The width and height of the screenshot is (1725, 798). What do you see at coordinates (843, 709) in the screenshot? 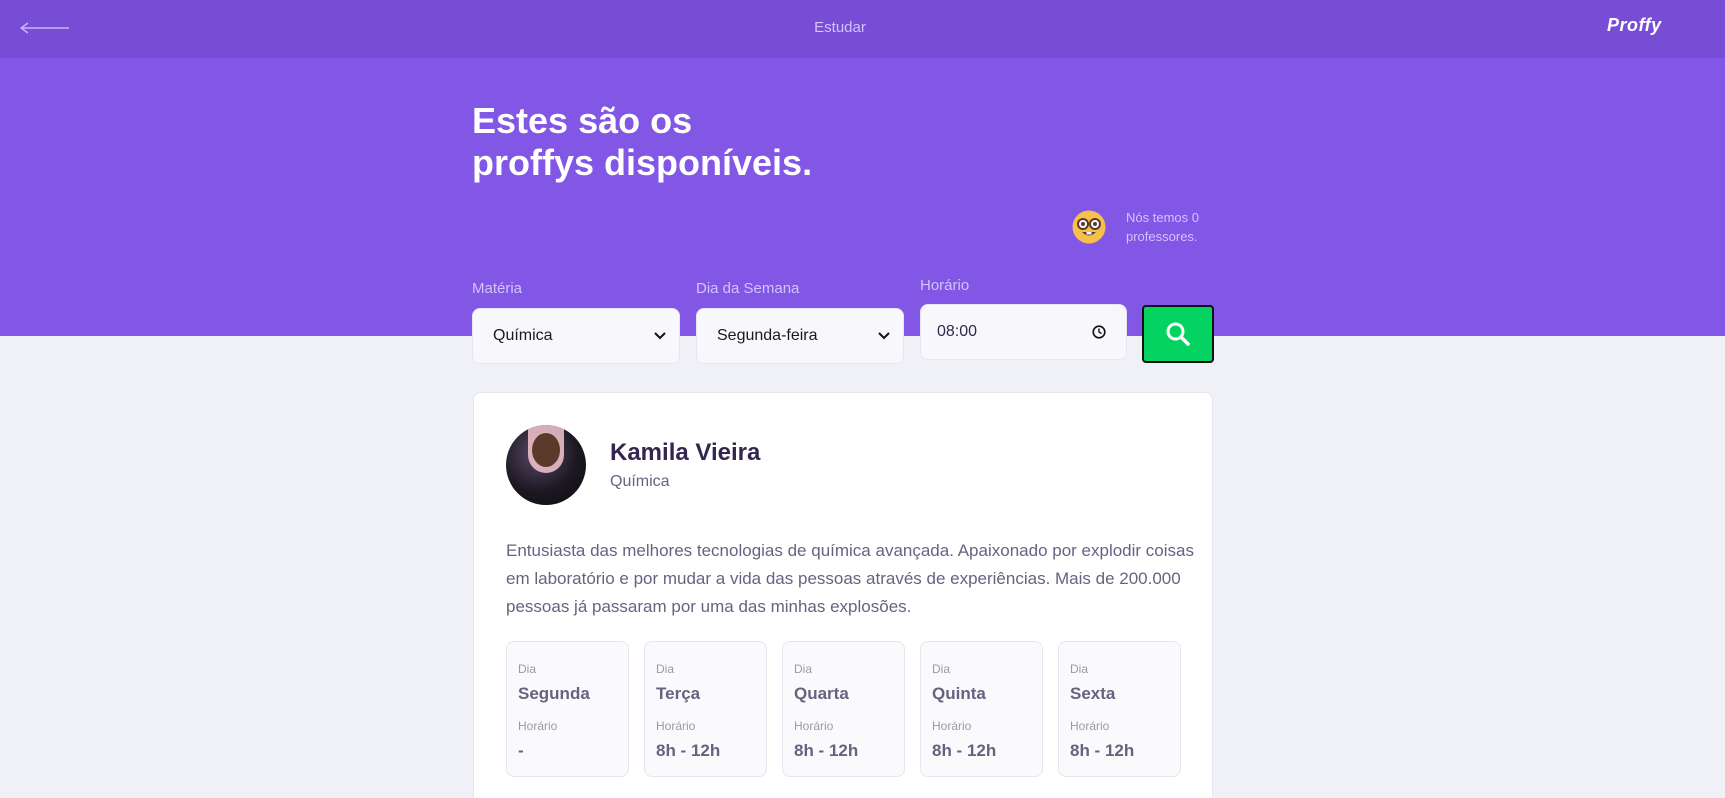
I see `schedule-item-wednesday: Dia Quarta Horário 8h - 12h` at bounding box center [843, 709].